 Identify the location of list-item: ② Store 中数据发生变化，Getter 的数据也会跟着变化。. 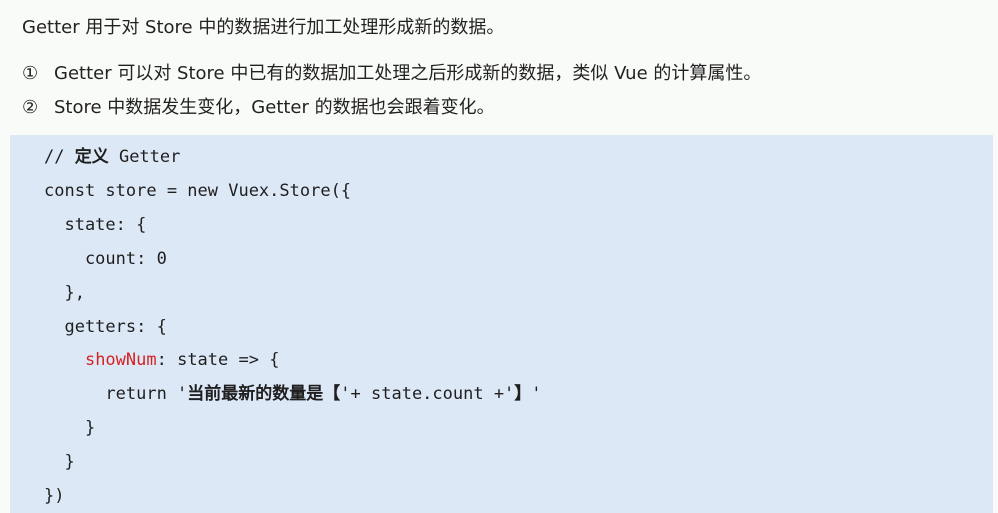
(391, 113).